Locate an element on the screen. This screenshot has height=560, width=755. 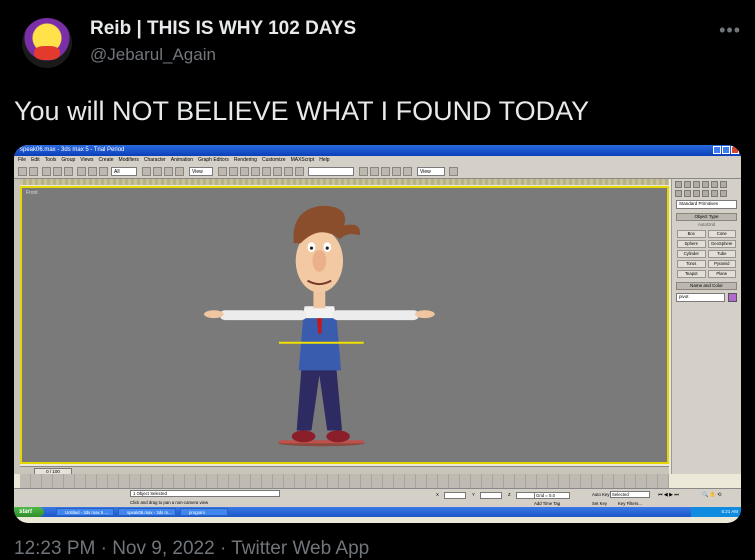
start-button: start is located at coordinates (29, 512).